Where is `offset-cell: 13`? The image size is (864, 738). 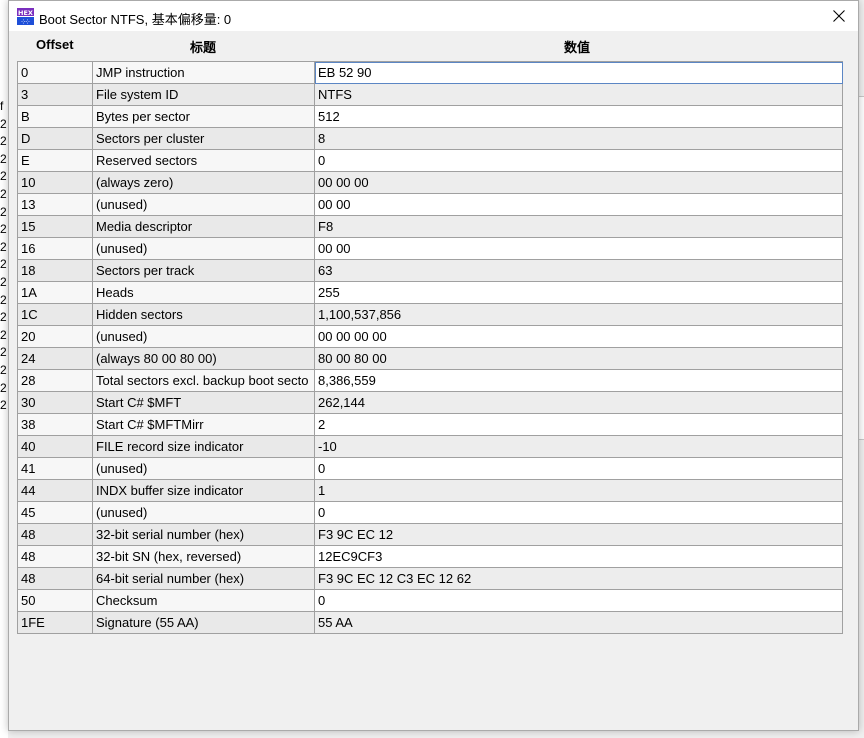
offset-cell: 13 is located at coordinates (55, 205).